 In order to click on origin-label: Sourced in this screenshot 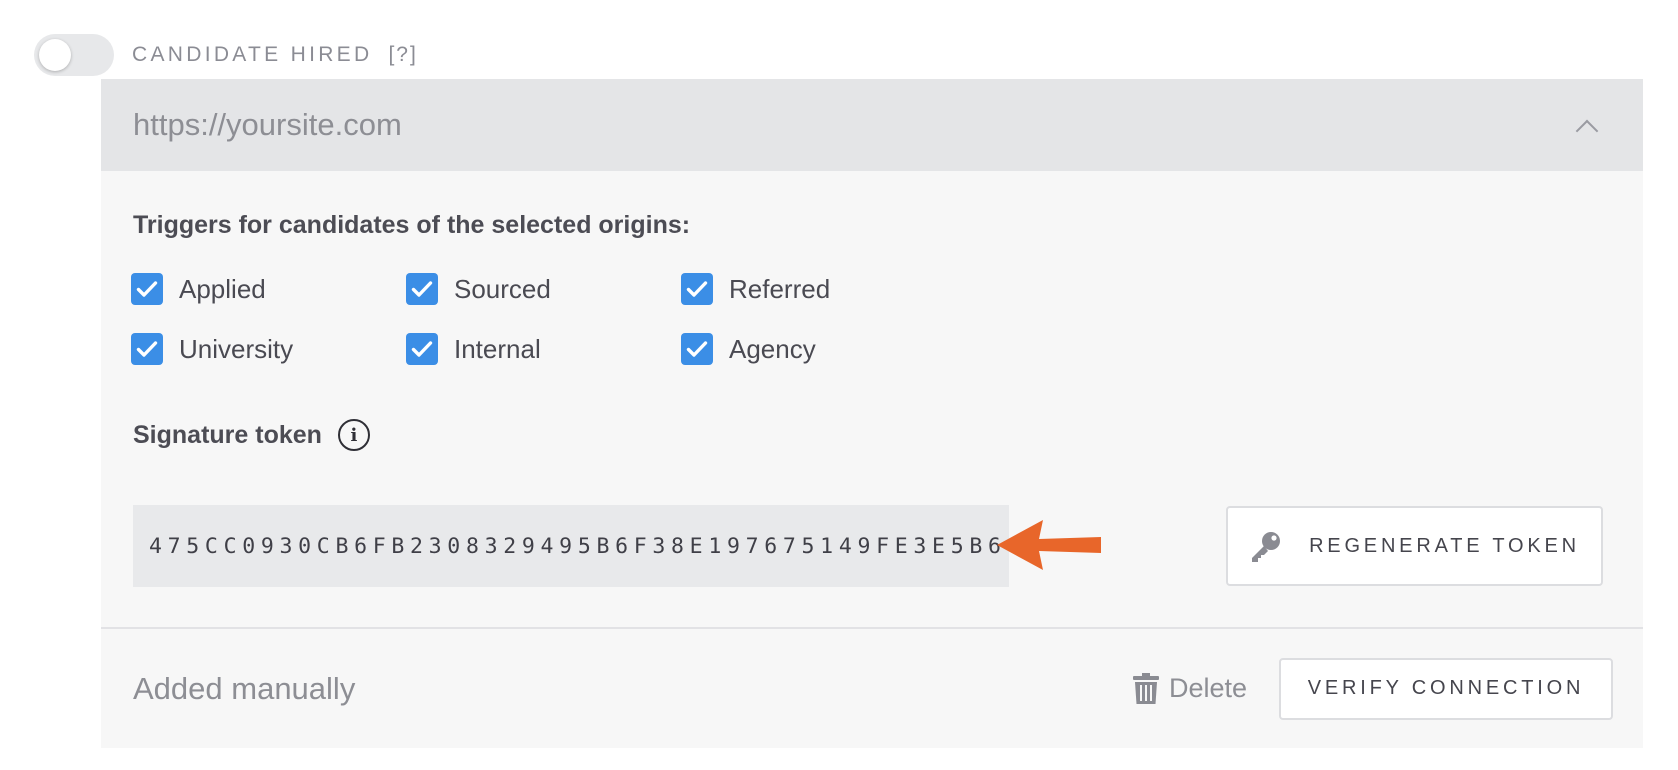, I will do `click(502, 288)`.